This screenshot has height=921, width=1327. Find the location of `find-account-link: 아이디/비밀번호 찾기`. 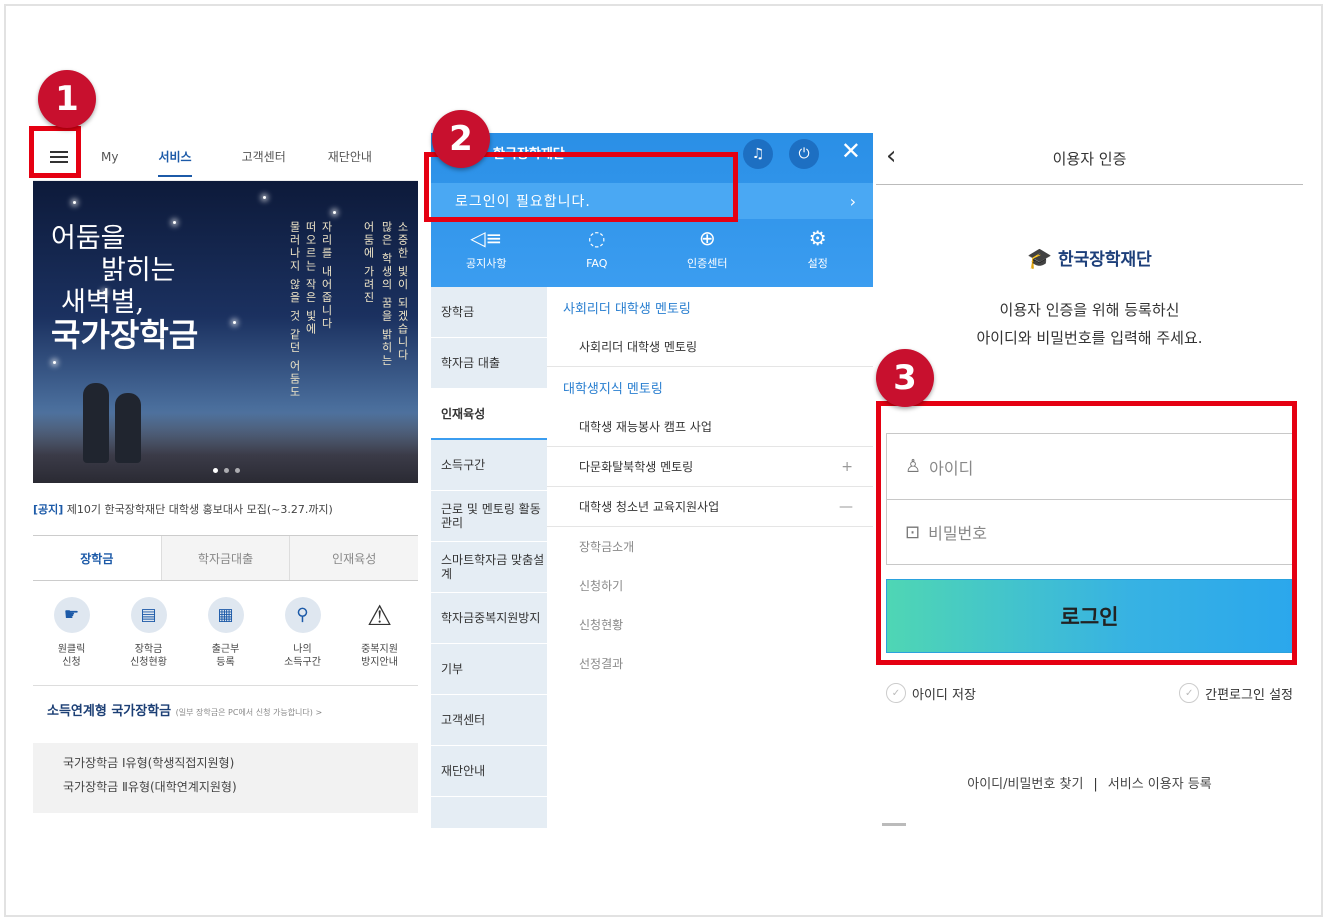

find-account-link: 아이디/비밀번호 찾기 is located at coordinates (1025, 784).